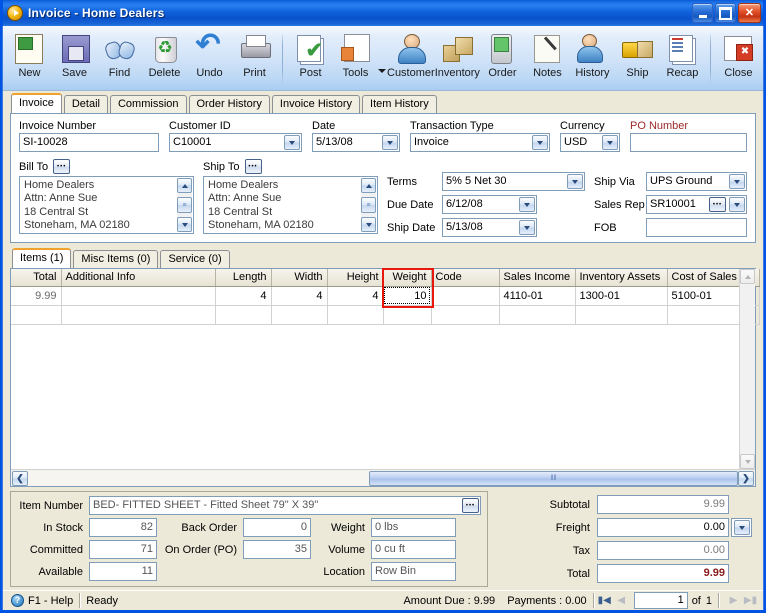  What do you see at coordinates (407, 296) in the screenshot?
I see `cell-weight: 10` at bounding box center [407, 296].